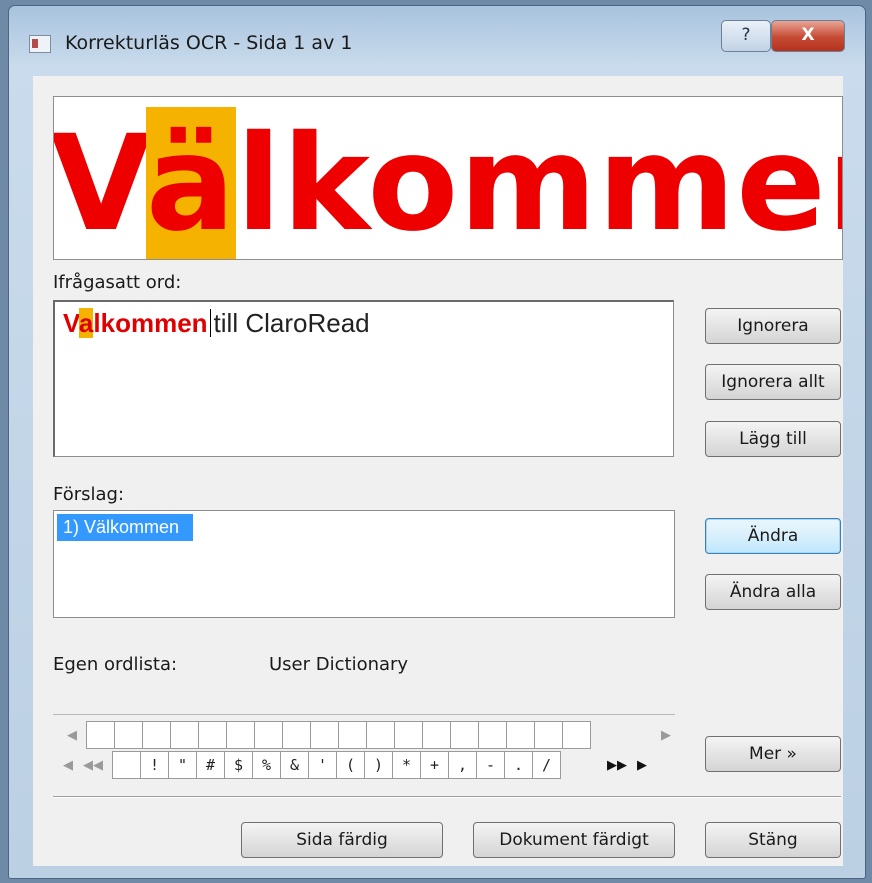 The image size is (872, 883). I want to click on questioned-text: Valkommen till ClaroRead, so click(216, 323).